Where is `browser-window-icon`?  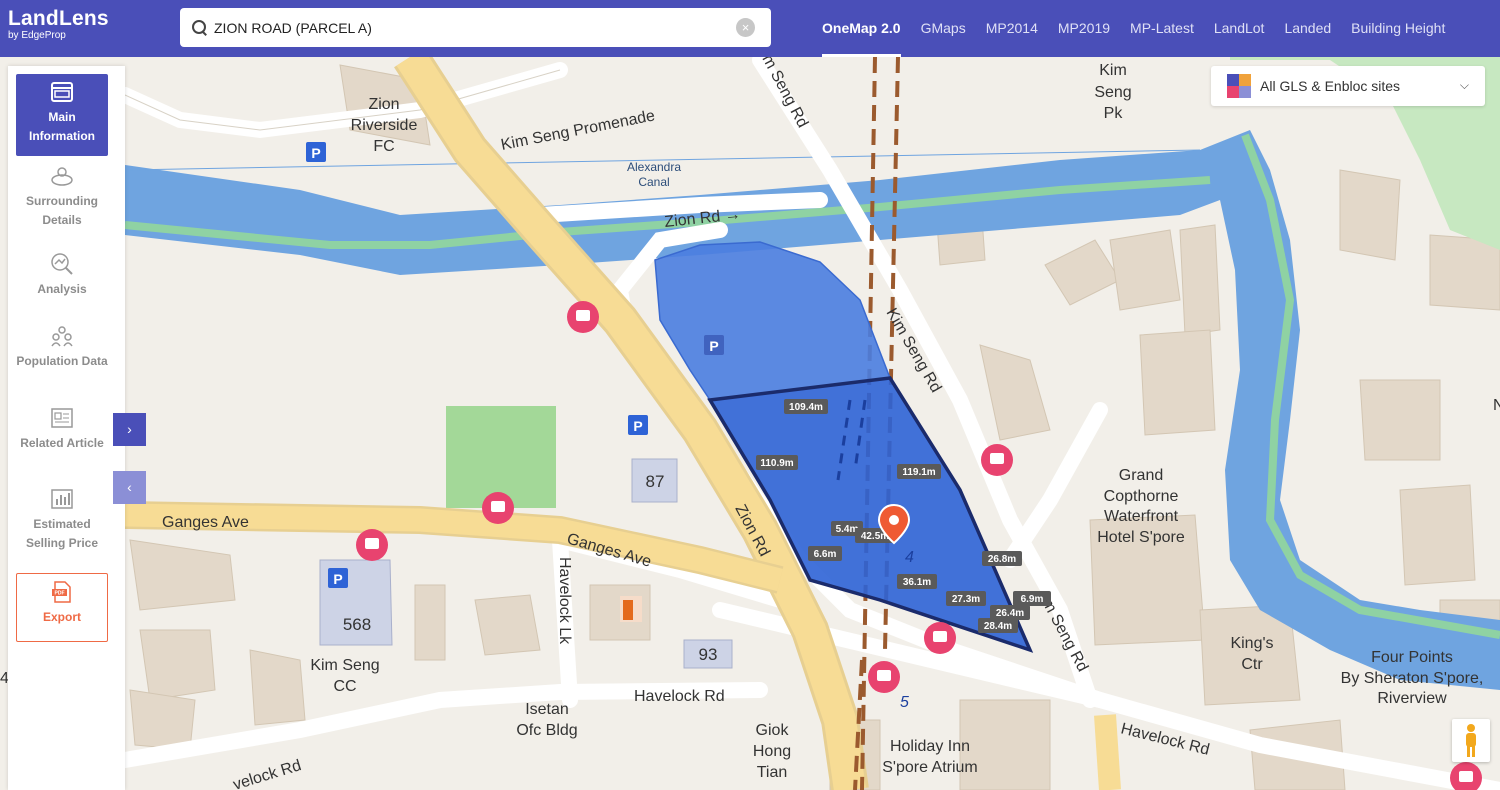 browser-window-icon is located at coordinates (62, 92).